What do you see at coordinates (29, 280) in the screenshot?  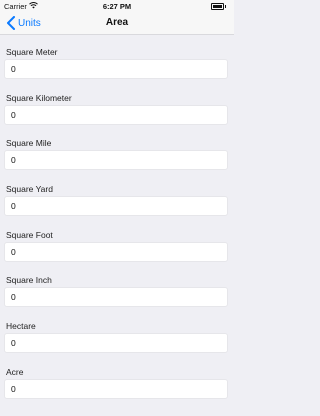 I see `unit-label: Square Inch` at bounding box center [29, 280].